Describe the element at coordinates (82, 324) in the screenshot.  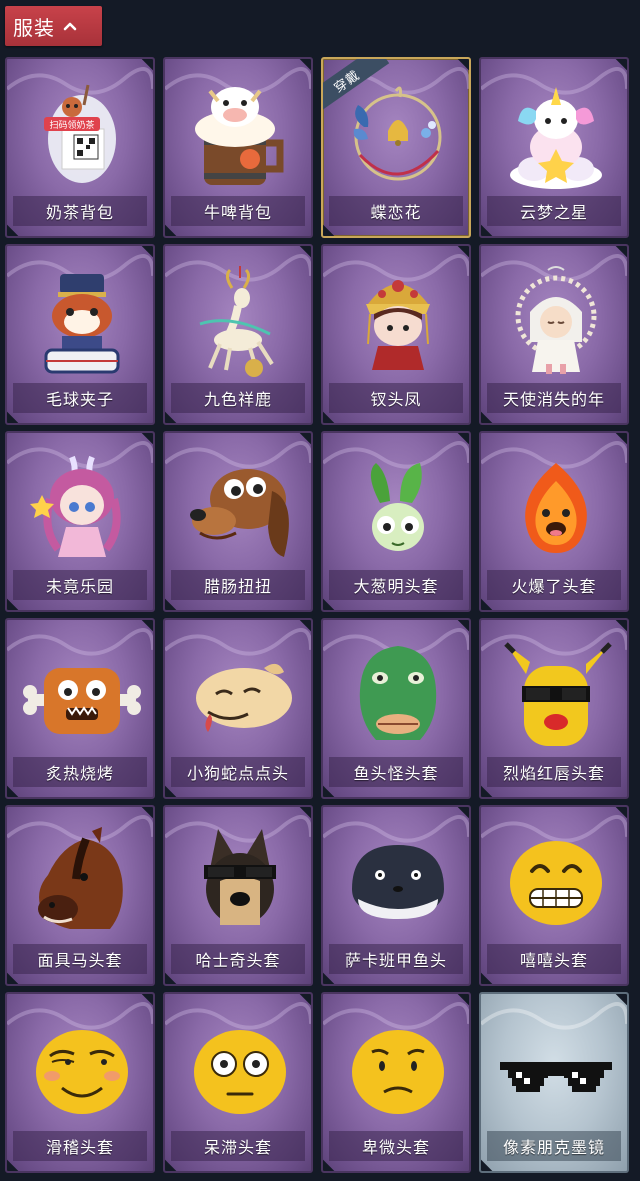
I see `raccoon-drummer-icon` at that location.